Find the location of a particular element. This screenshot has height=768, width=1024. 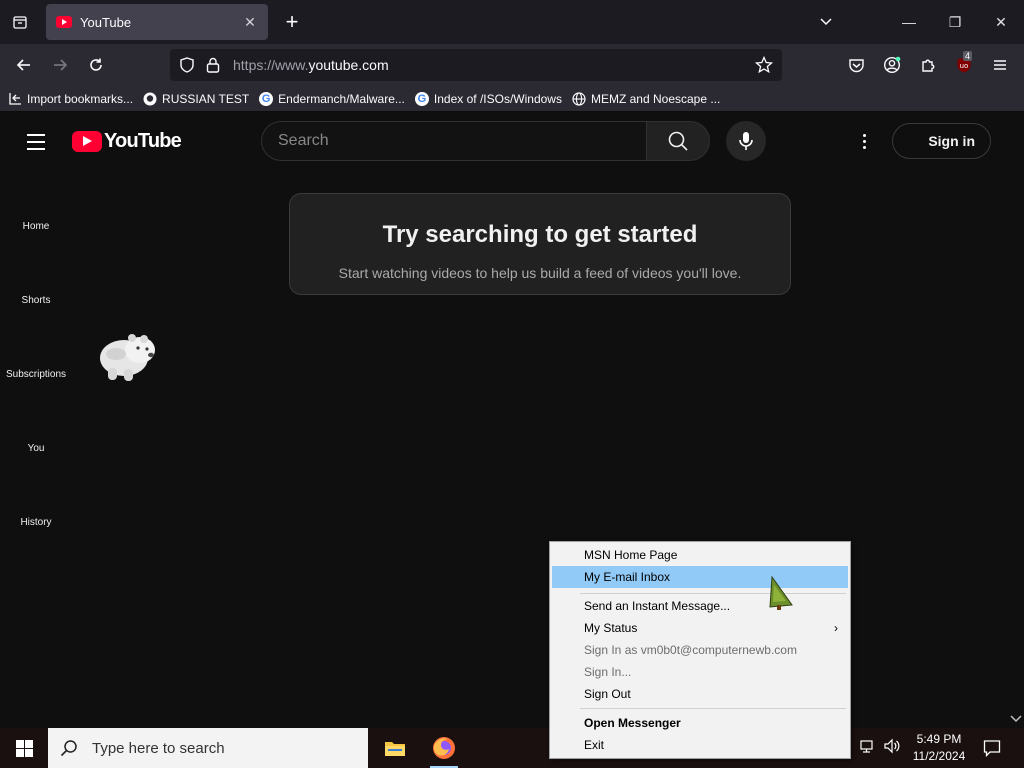

url-text: https://www.youtube.com is located at coordinates (311, 65).